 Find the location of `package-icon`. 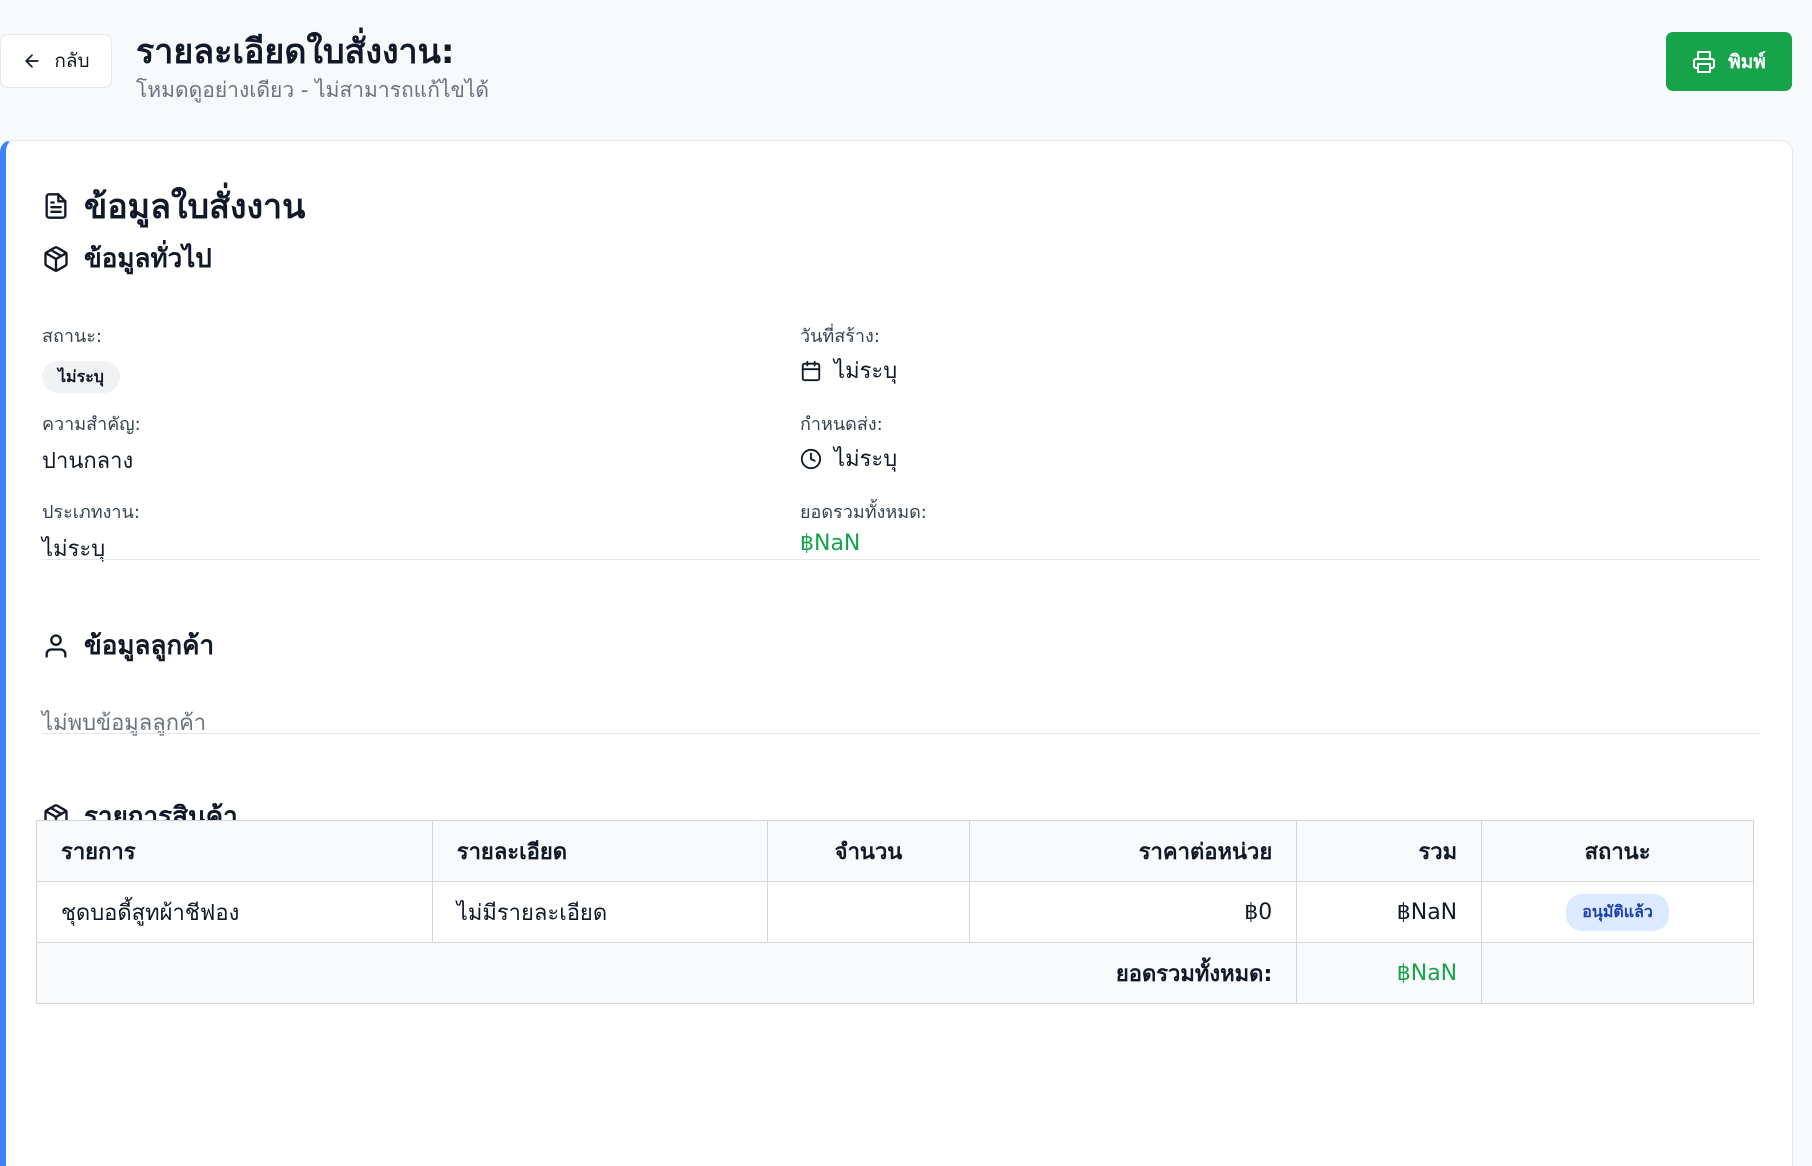

package-icon is located at coordinates (56, 258).